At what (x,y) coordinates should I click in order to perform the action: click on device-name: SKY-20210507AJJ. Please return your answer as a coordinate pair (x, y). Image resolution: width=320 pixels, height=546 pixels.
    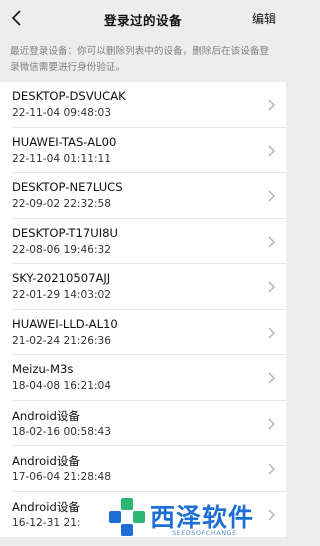
    Looking at the image, I should click on (61, 278).